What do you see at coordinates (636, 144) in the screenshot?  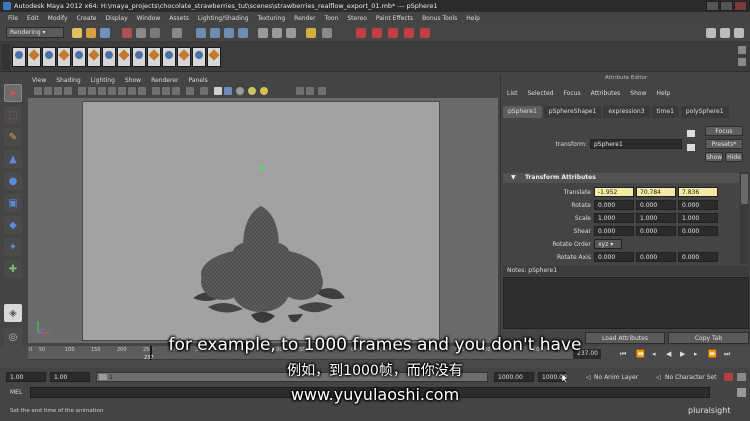 I see `transform-name-field: pSphere1` at bounding box center [636, 144].